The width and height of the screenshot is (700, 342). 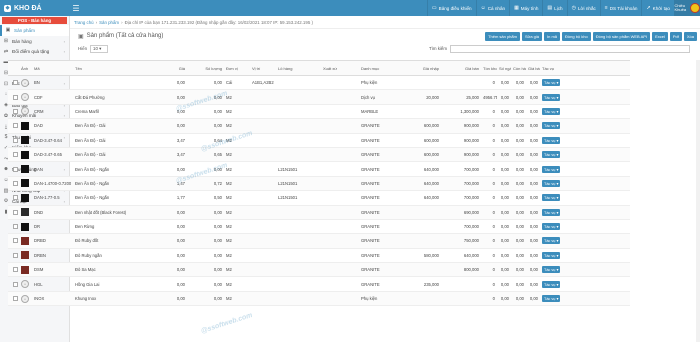 What do you see at coordinates (25, 68) in the screenshot?
I see `column-header: Ảnh` at bounding box center [25, 68].